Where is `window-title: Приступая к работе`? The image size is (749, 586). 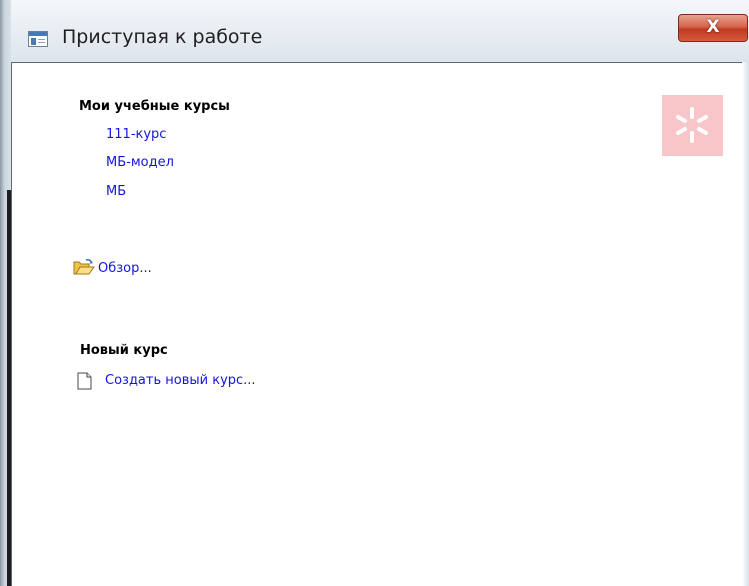
window-title: Приступая к работе is located at coordinates (162, 37).